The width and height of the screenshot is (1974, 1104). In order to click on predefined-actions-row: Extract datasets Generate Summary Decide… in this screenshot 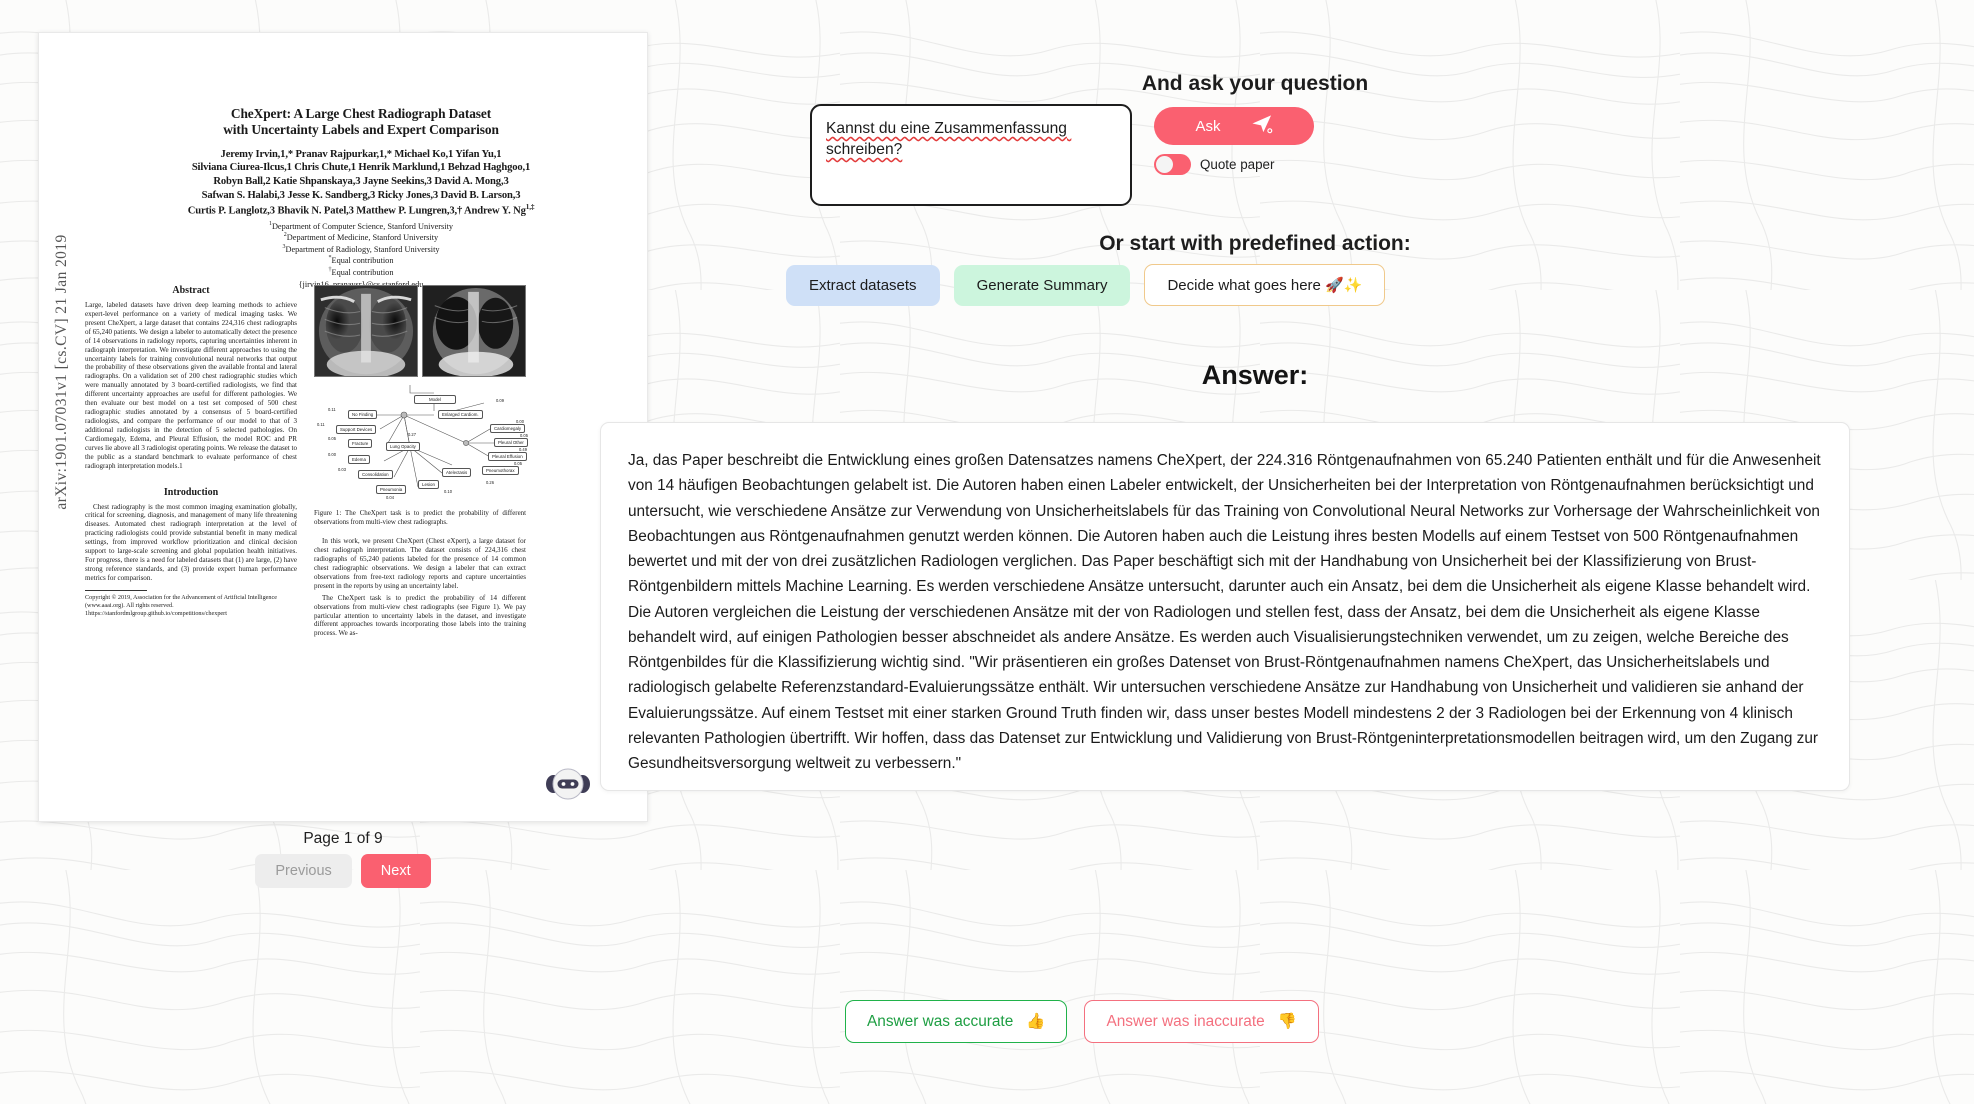, I will do `click(1086, 285)`.